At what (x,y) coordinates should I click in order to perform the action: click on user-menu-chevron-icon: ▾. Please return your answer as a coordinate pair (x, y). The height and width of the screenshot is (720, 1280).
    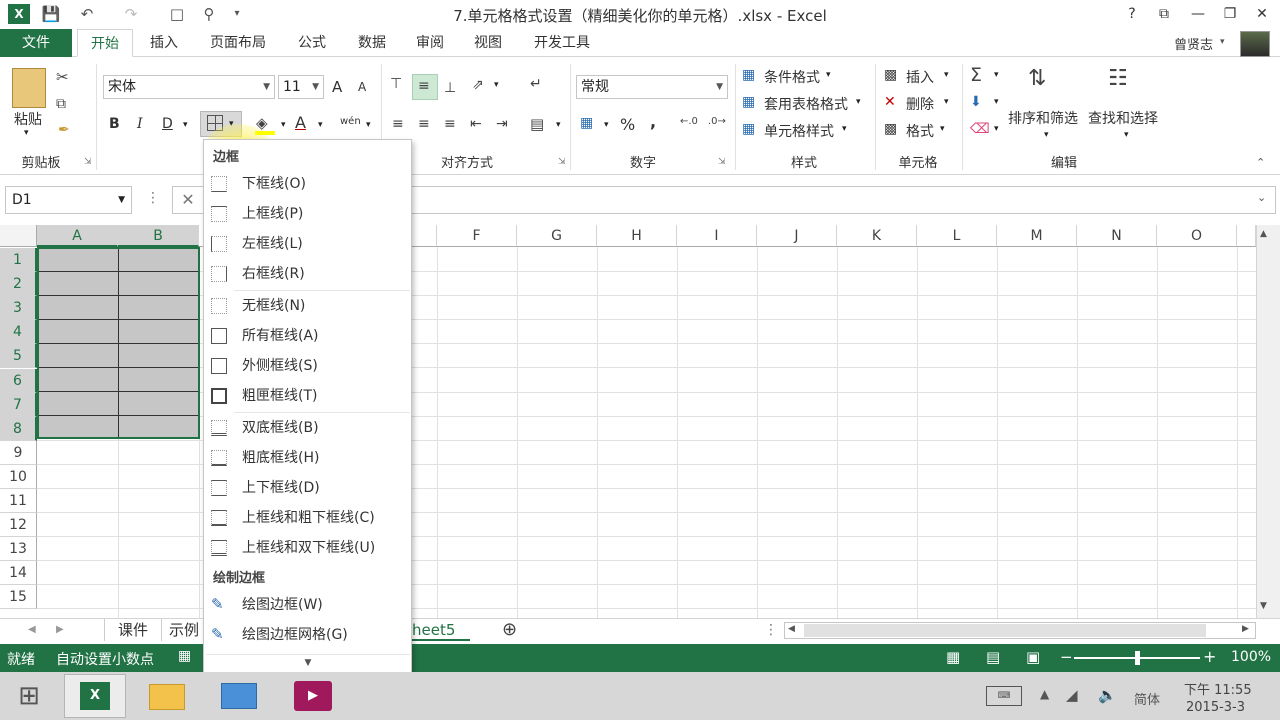
    Looking at the image, I should click on (1222, 42).